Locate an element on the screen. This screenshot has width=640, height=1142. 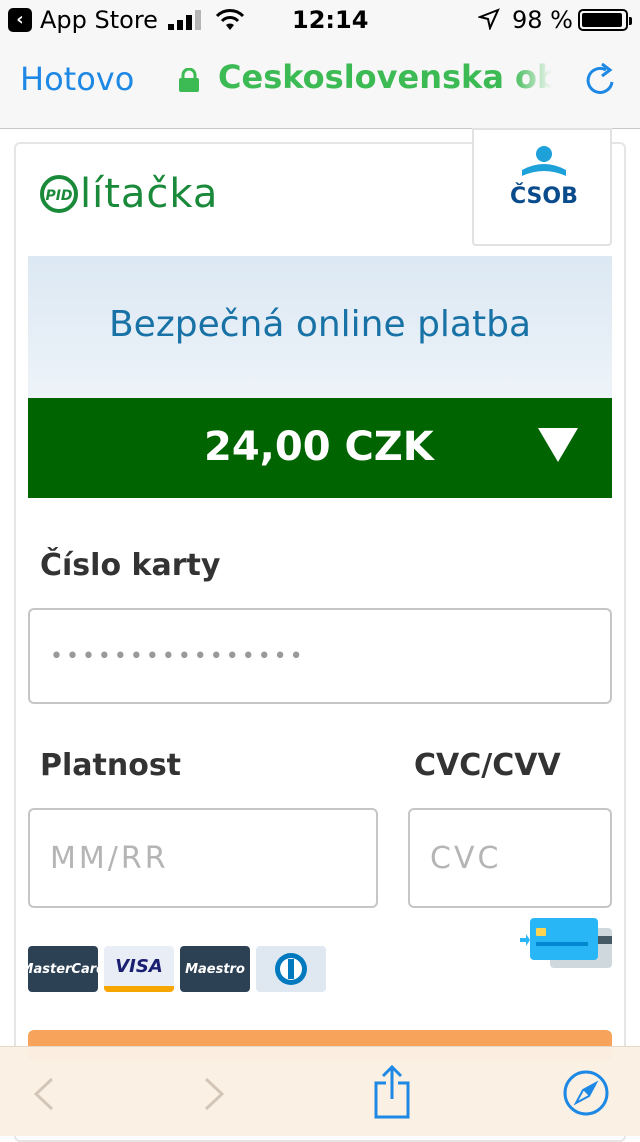
back-arrow-icon is located at coordinates (44, 1094).